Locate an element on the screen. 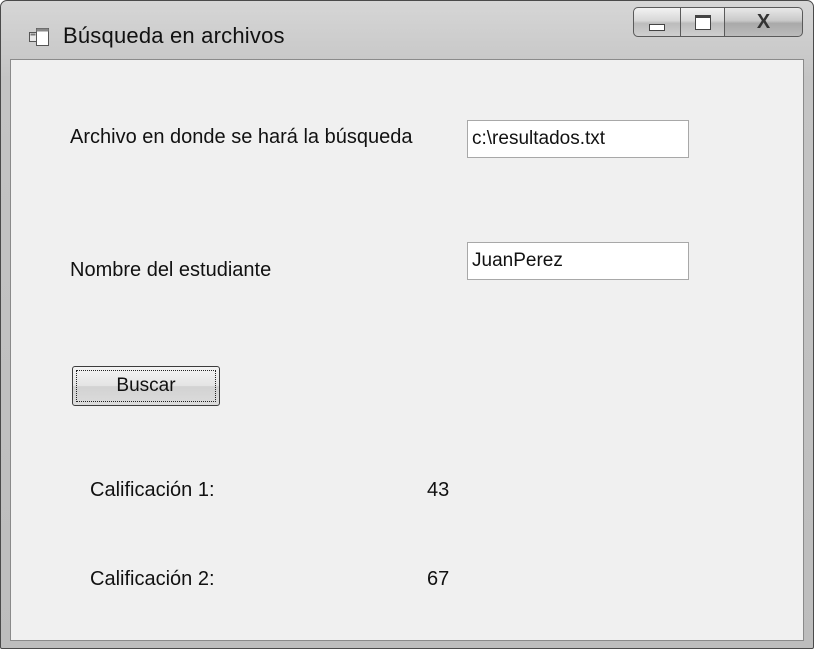 The width and height of the screenshot is (816, 653). window-title: Búsqueda en archivos is located at coordinates (174, 35).